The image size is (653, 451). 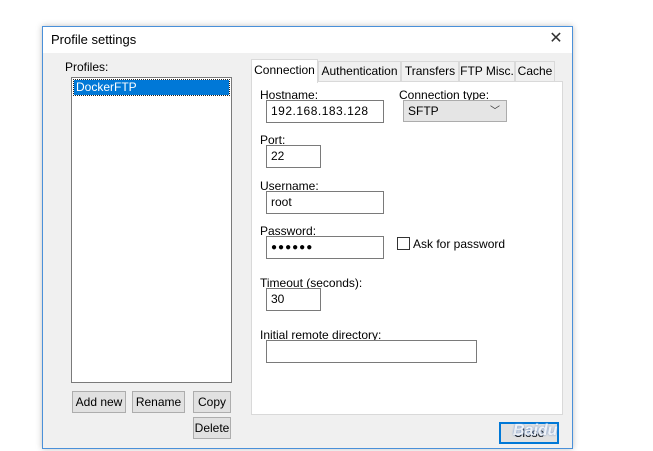 What do you see at coordinates (535, 430) in the screenshot?
I see `watermark-logo: Baidu` at bounding box center [535, 430].